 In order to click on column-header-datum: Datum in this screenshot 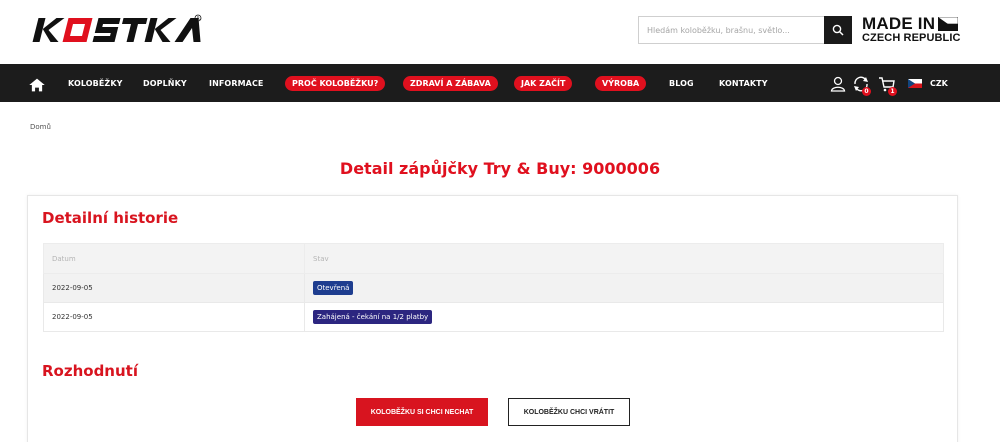, I will do `click(174, 258)`.